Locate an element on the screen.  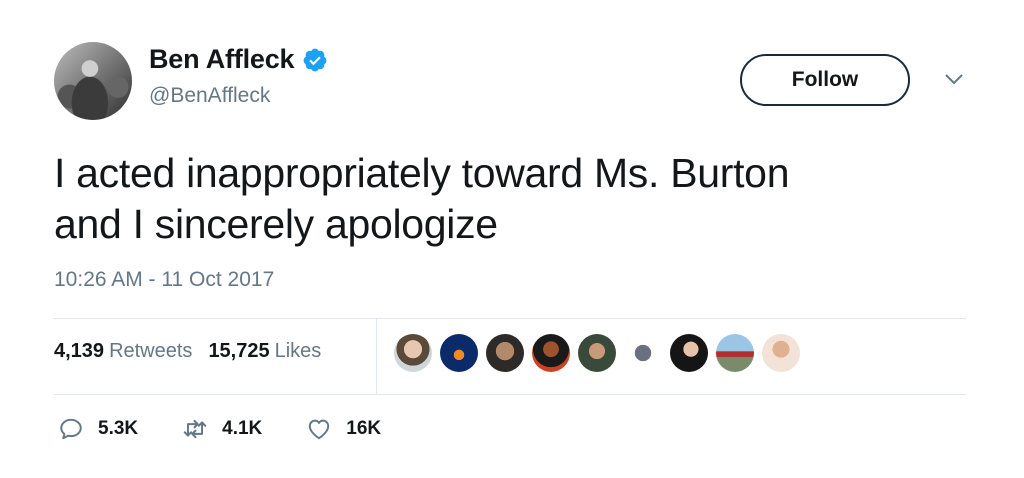
retweet-count: 4.1K is located at coordinates (242, 428).